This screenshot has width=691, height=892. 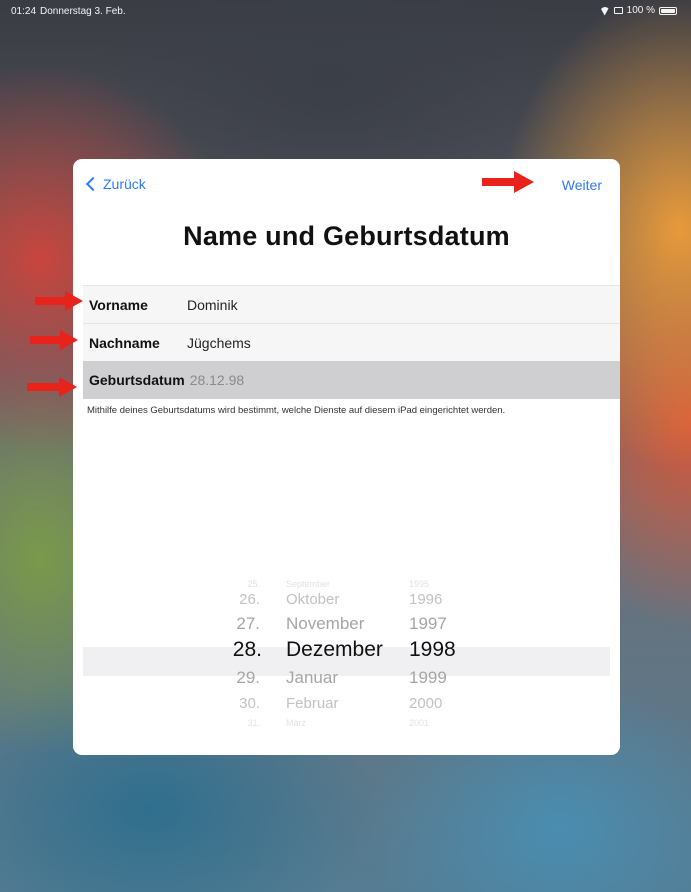 I want to click on picker-day: 25., so click(x=253, y=584).